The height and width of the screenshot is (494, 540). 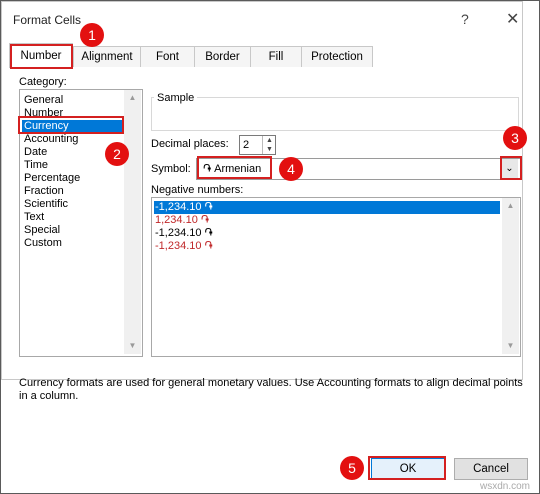 What do you see at coordinates (176, 98) in the screenshot?
I see `sample-label: Sample` at bounding box center [176, 98].